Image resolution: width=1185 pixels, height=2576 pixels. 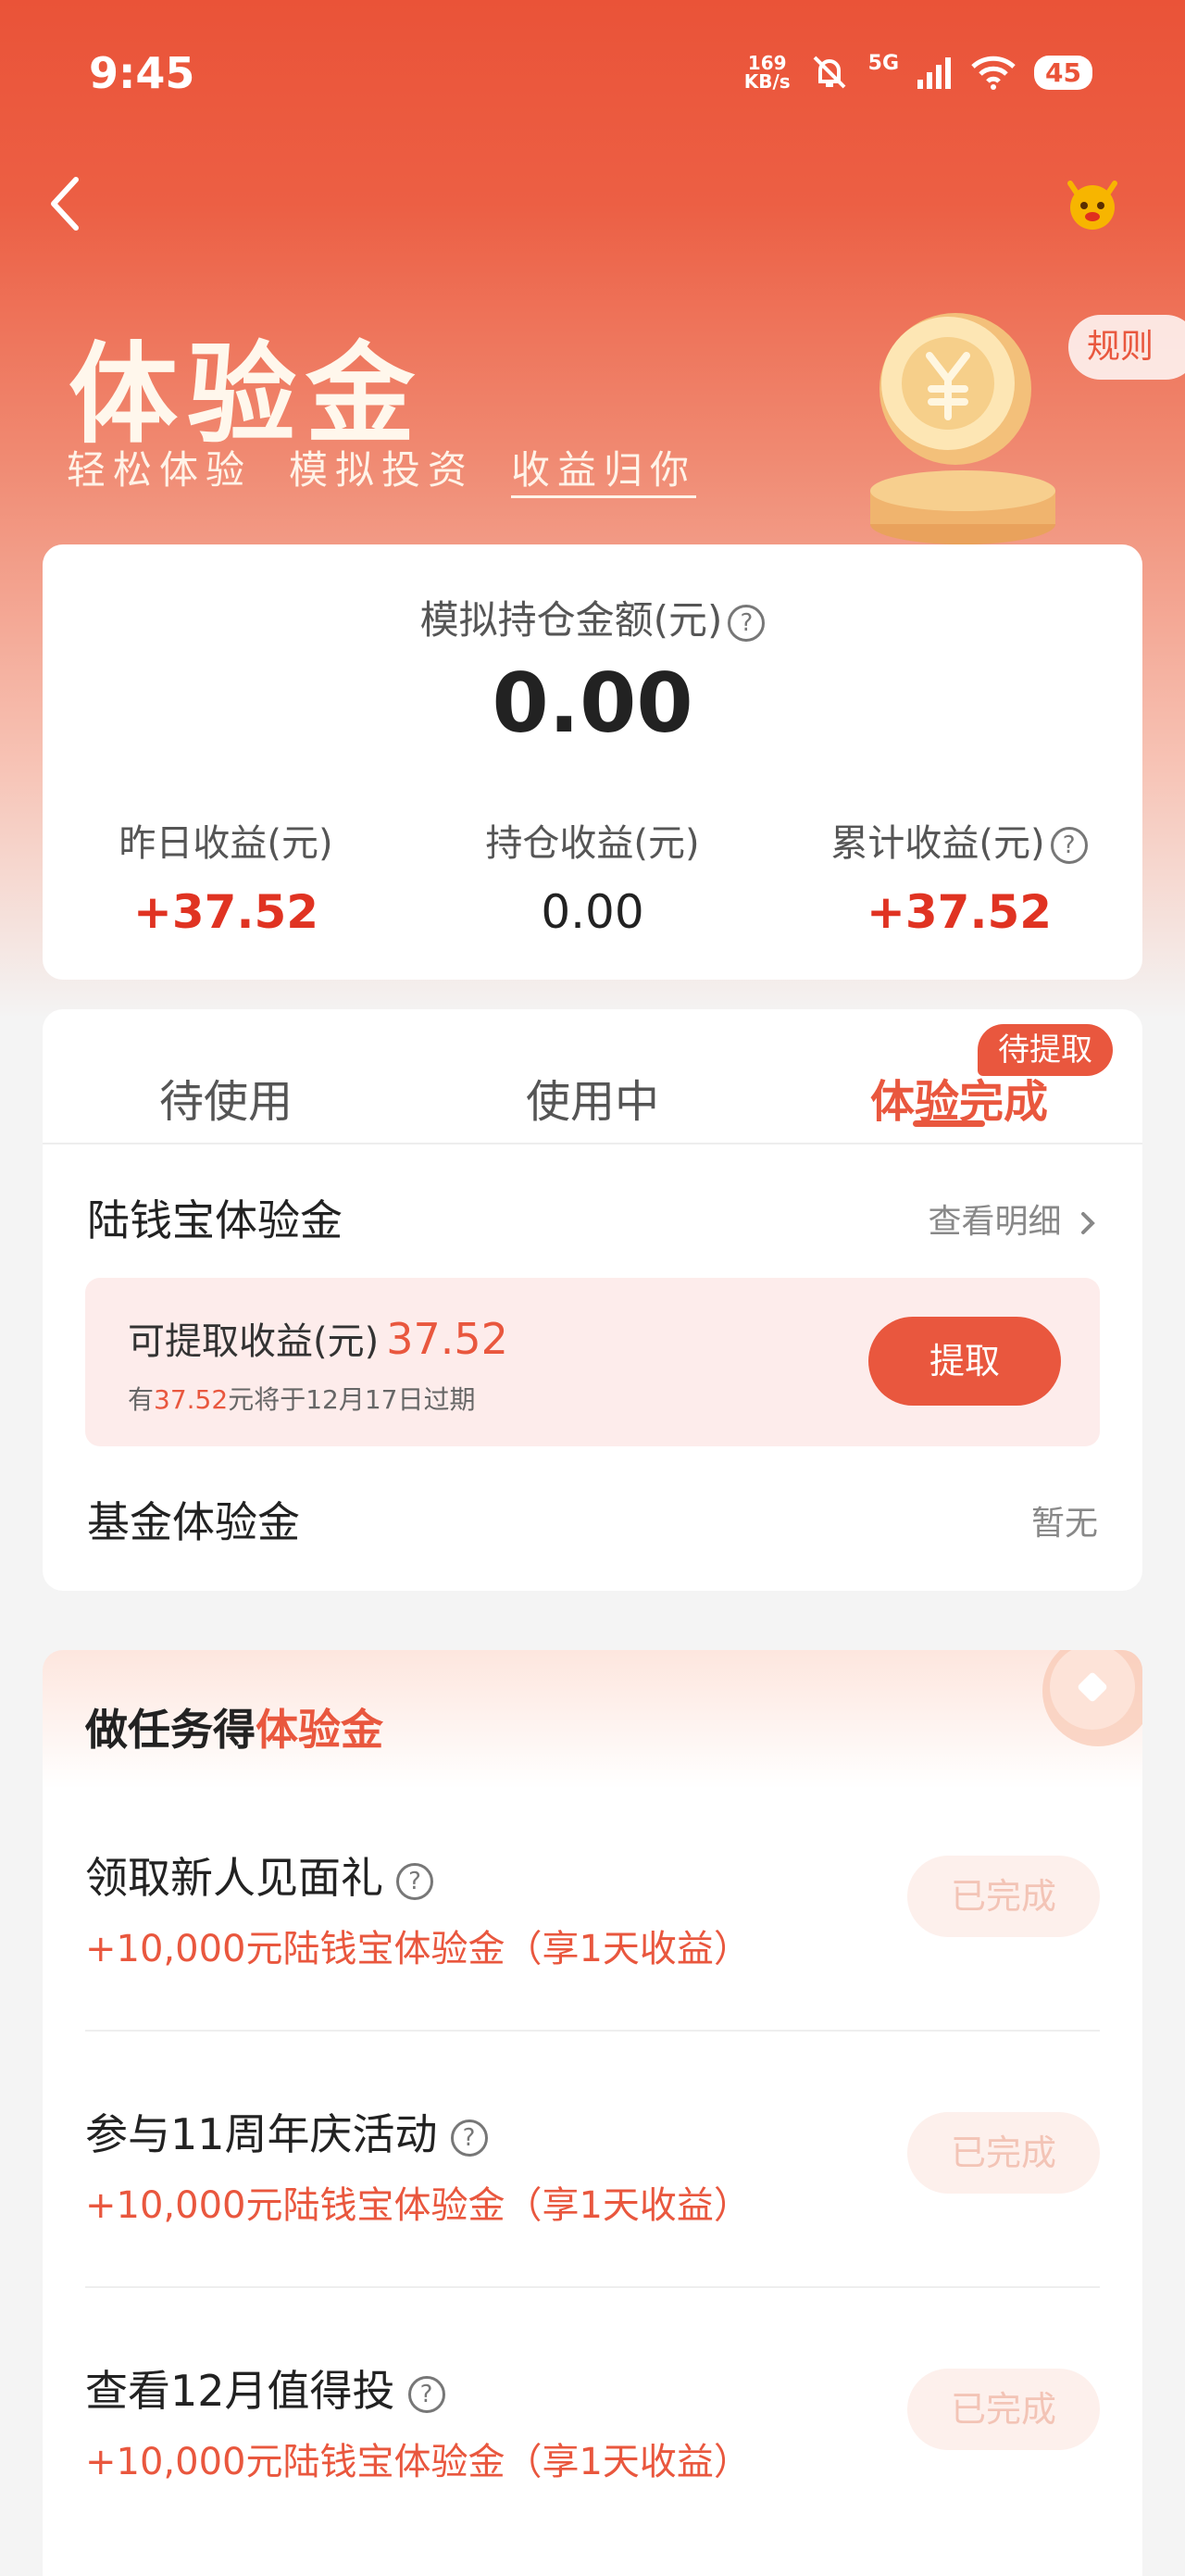 What do you see at coordinates (949, 1123) in the screenshot?
I see `active-tab-indicator` at bounding box center [949, 1123].